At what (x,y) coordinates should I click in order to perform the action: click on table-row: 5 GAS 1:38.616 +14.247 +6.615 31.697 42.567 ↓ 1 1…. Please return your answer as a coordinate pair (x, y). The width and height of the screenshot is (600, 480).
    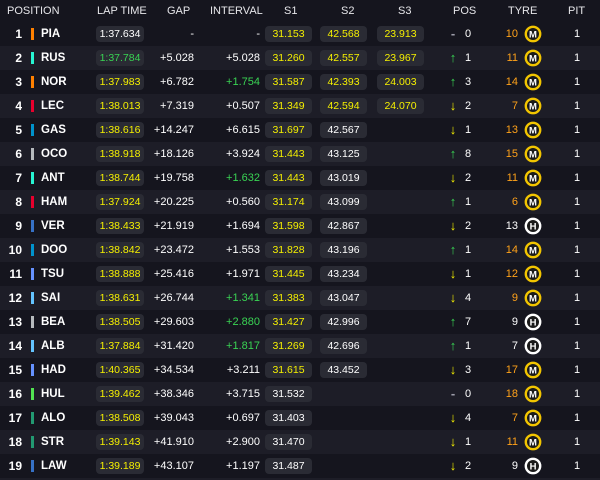
    Looking at the image, I should click on (300, 130).